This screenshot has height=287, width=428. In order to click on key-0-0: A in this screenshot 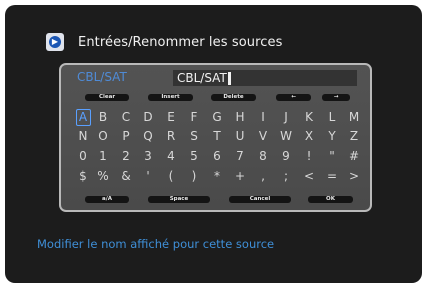, I will do `click(83, 118)`.